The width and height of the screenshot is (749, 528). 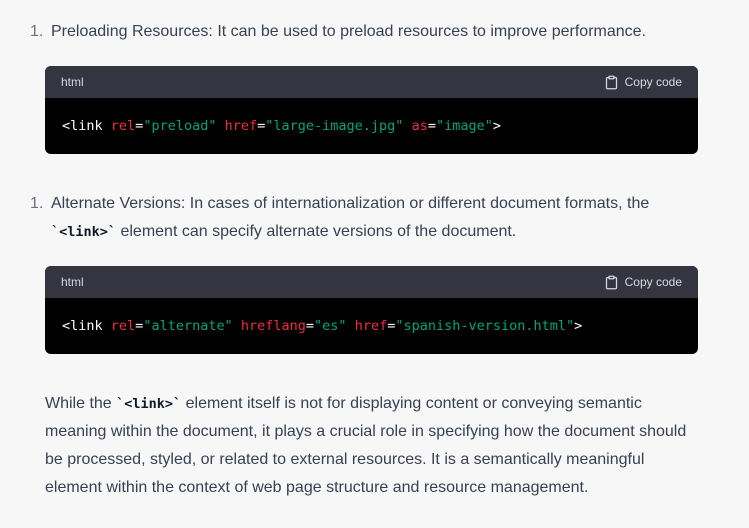 I want to click on item-title: Alternate Versions:, so click(x=118, y=203).